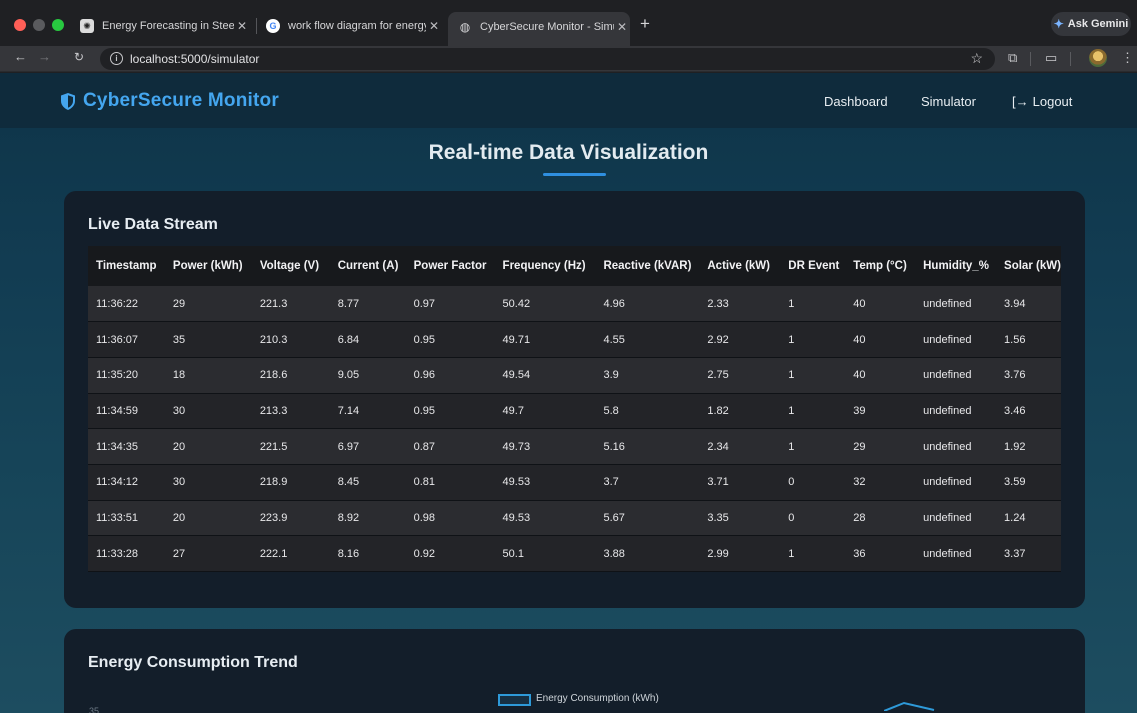 This screenshot has height=713, width=1137. What do you see at coordinates (79, 57) in the screenshot?
I see `reload-icon: ↻` at bounding box center [79, 57].